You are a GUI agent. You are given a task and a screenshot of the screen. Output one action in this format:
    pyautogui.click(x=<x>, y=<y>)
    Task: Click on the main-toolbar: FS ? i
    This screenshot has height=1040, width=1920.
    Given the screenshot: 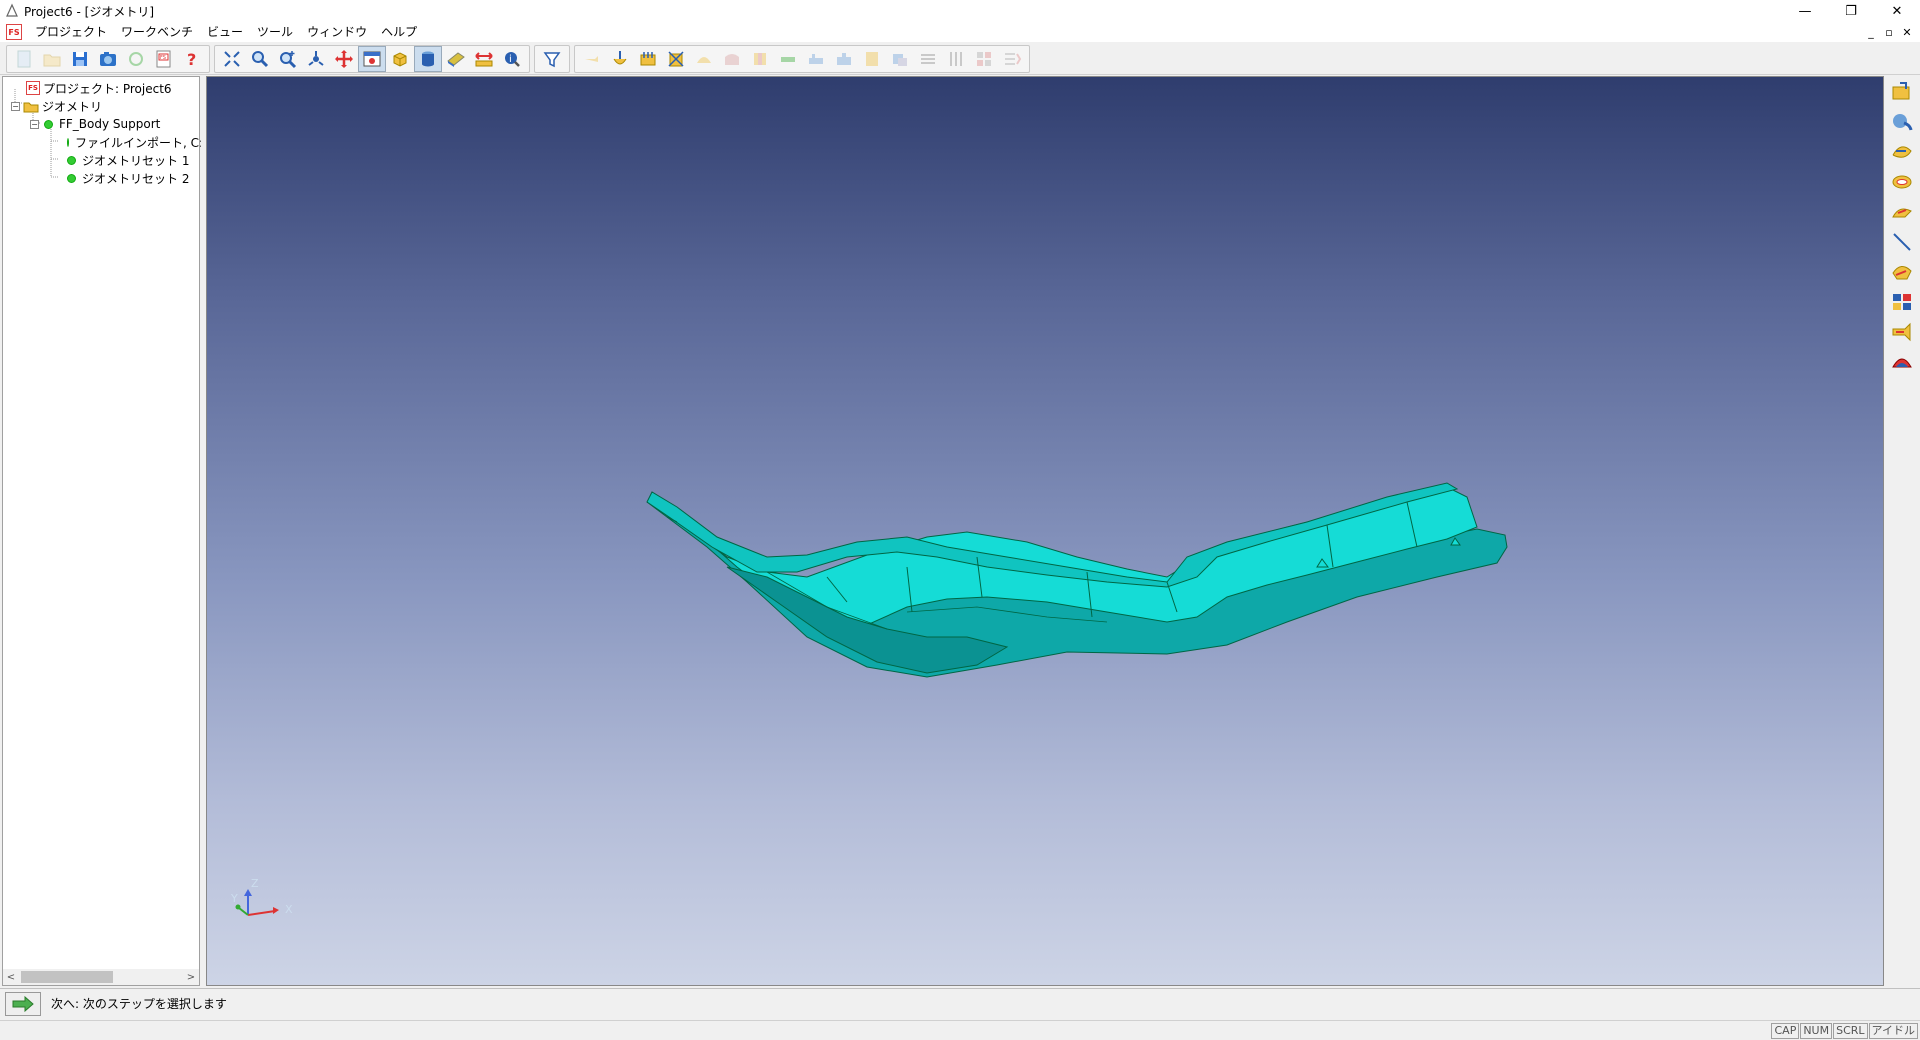 What is the action you would take?
    pyautogui.click(x=960, y=59)
    